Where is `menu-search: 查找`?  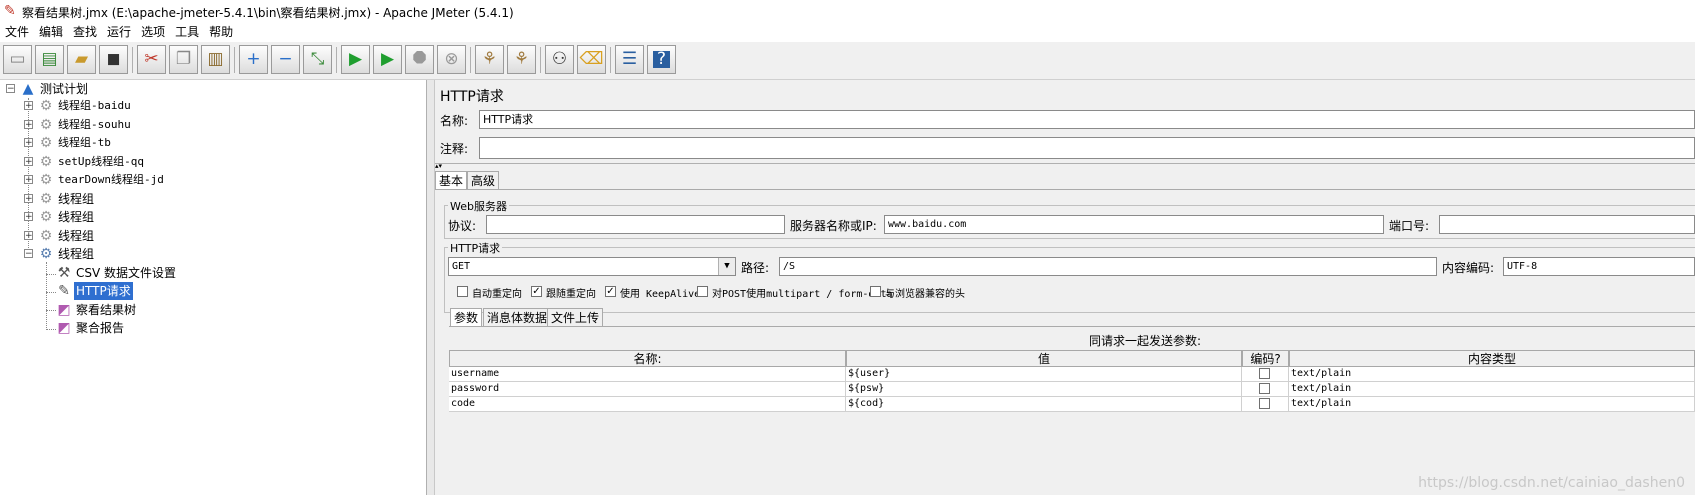
menu-search: 查找 is located at coordinates (85, 32).